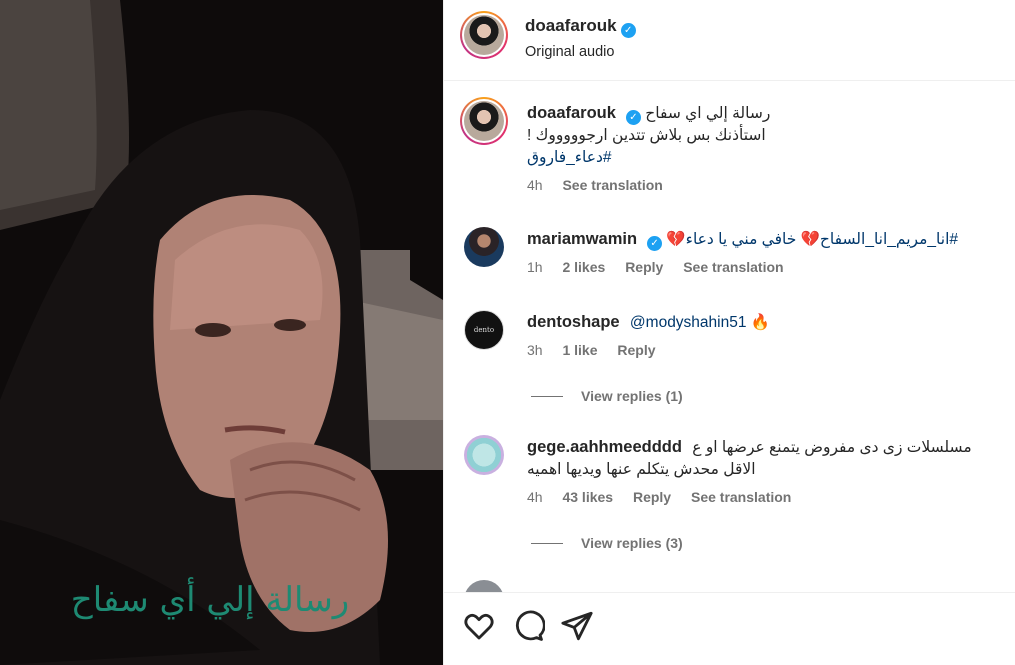 This screenshot has width=1015, height=665. Describe the element at coordinates (587, 497) in the screenshot. I see `comment-likes: 43 likes` at that location.